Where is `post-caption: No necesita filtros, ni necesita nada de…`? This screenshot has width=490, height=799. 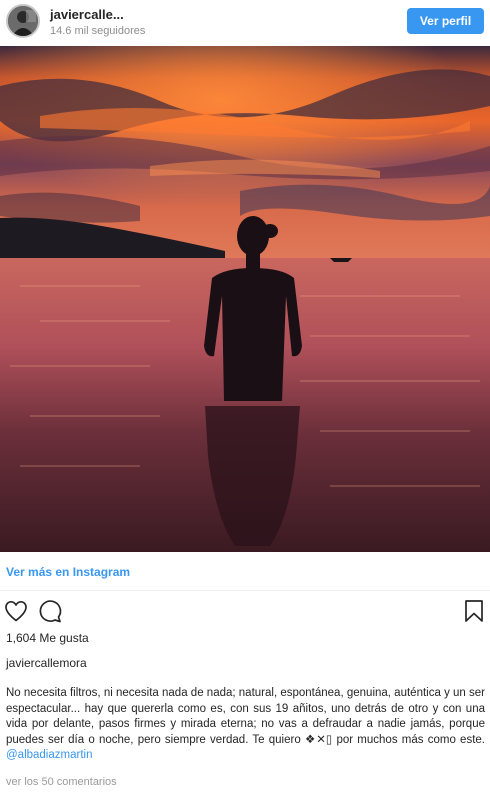
post-caption: No necesita filtros, ni necesita nada de… is located at coordinates (245, 725).